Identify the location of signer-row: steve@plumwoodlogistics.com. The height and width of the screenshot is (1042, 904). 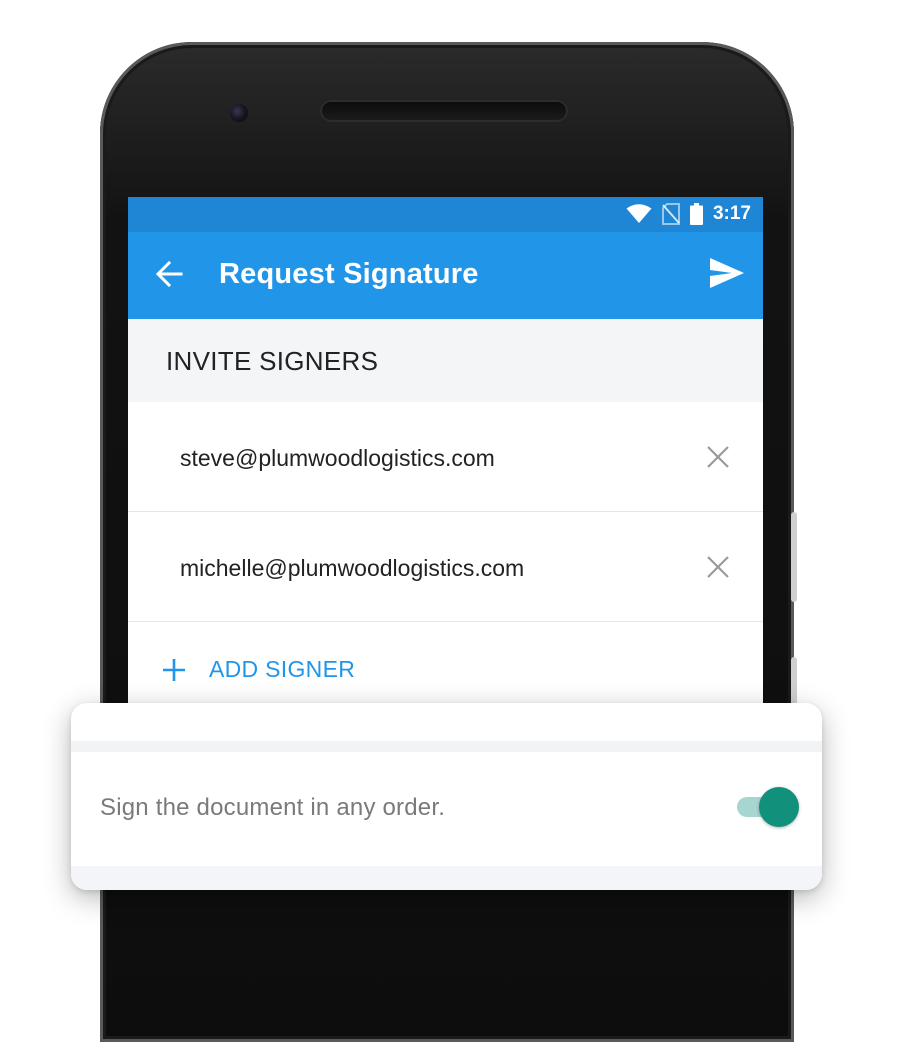
(445, 457).